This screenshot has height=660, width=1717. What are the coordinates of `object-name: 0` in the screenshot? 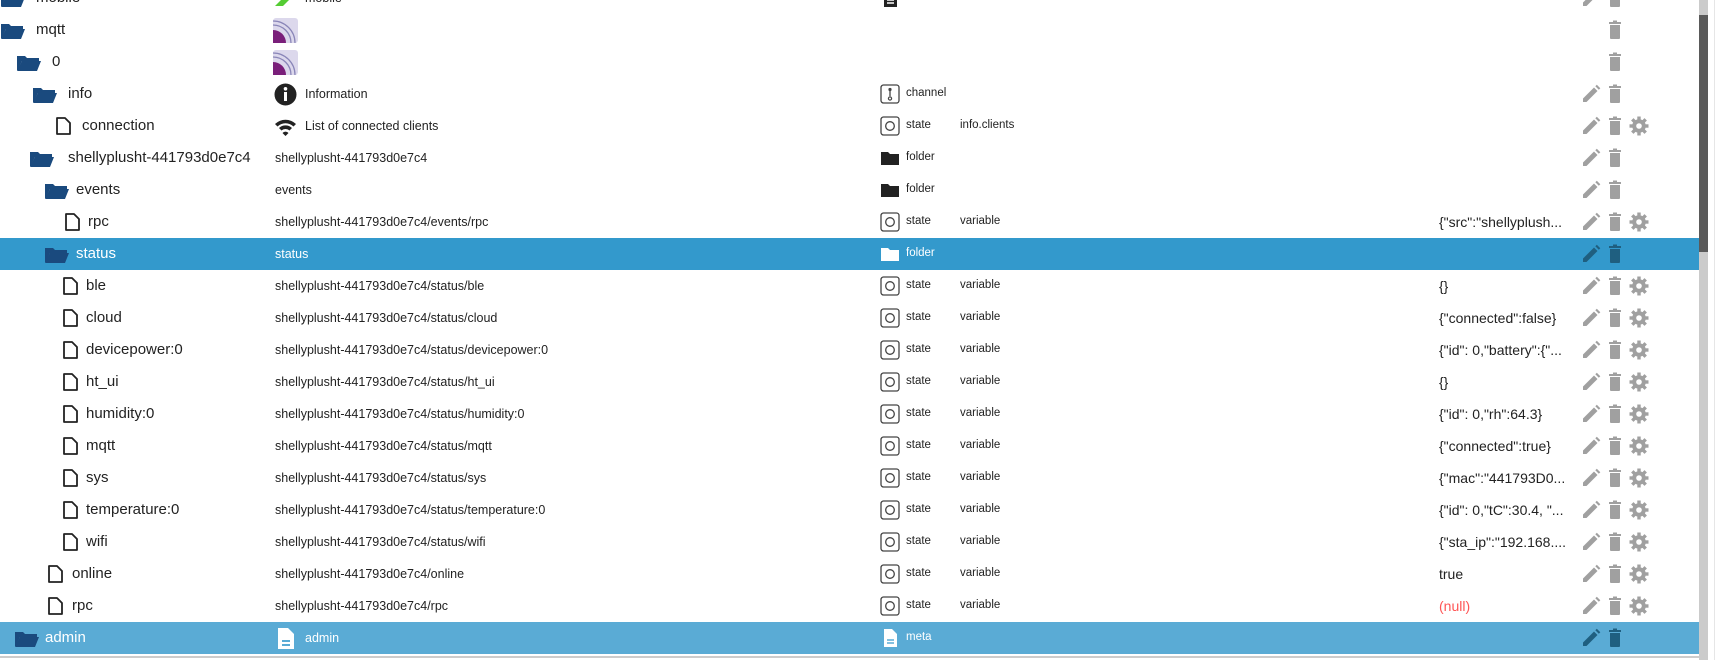 It's located at (56, 61).